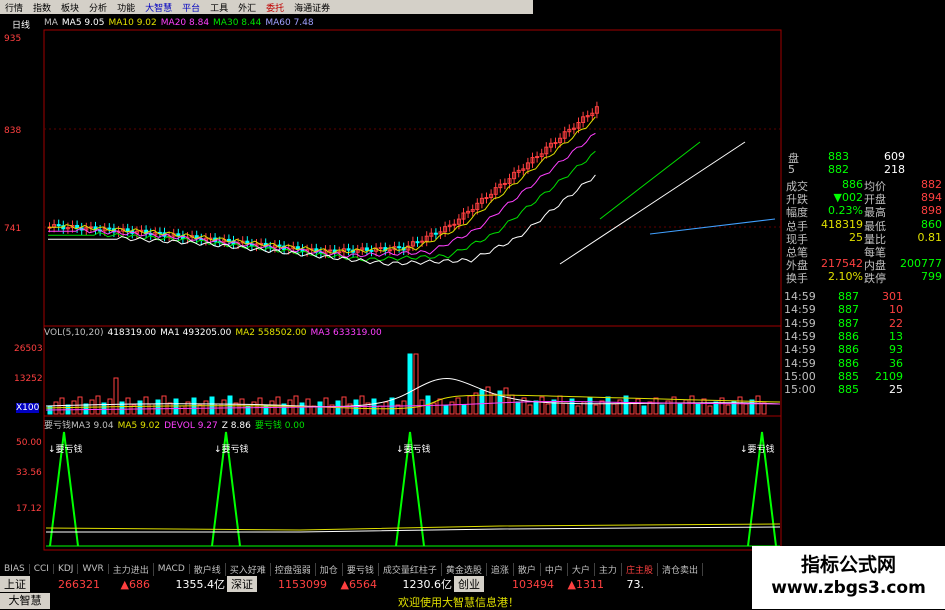 This screenshot has width=945, height=610. I want to click on vol-tick-mid: 13252, so click(28, 379).